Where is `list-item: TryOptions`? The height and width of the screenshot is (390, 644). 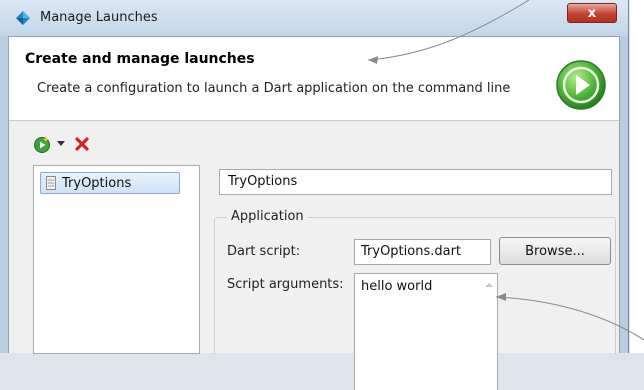 list-item: TryOptions is located at coordinates (110, 183).